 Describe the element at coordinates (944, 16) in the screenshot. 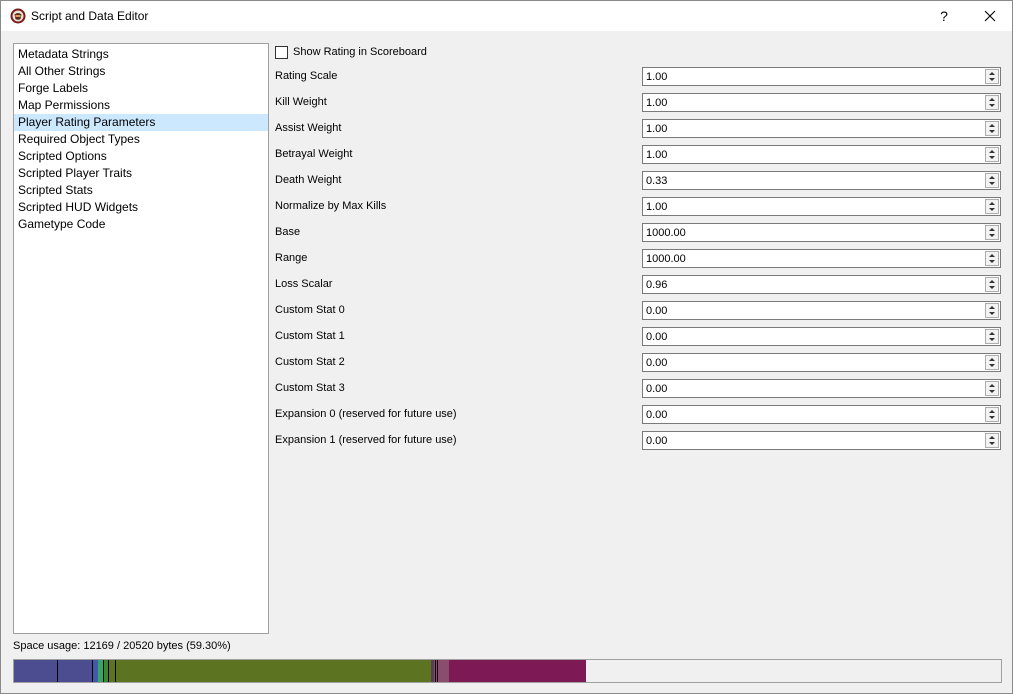

I see `help-button: ?` at that location.